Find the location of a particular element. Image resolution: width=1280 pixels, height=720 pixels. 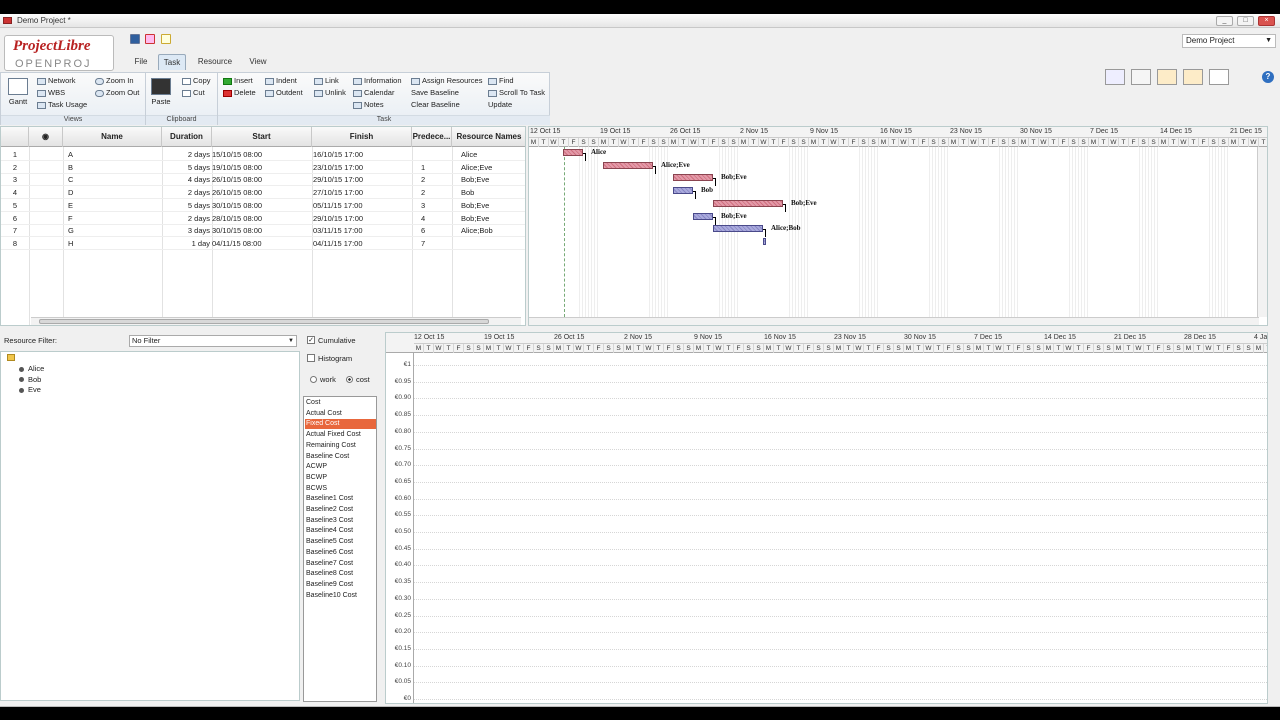

histogram-view-icon is located at coordinates (1115, 77).